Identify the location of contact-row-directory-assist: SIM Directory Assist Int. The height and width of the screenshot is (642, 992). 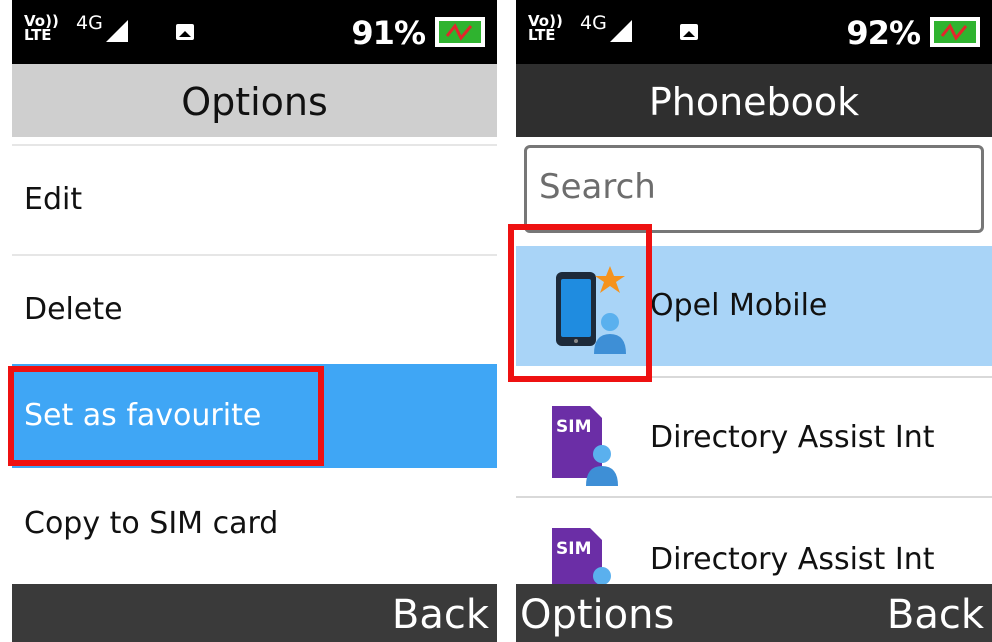
(754, 438).